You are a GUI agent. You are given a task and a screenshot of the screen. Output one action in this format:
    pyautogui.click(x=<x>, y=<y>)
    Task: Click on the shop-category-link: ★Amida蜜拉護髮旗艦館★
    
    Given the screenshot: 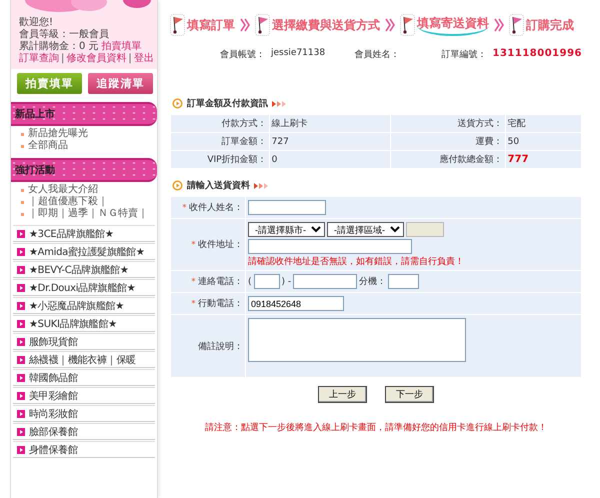 What is the action you would take?
    pyautogui.click(x=87, y=251)
    